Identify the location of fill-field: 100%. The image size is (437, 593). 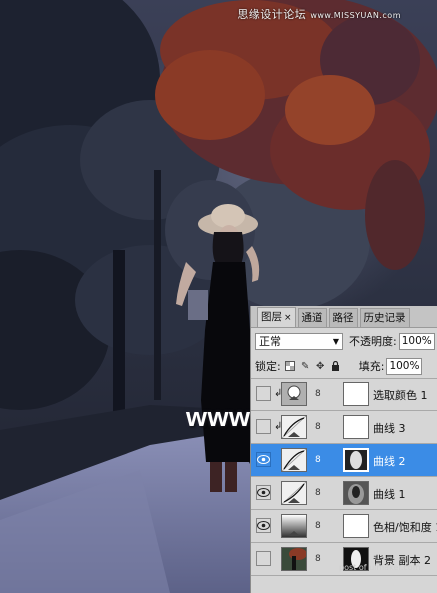
(404, 366).